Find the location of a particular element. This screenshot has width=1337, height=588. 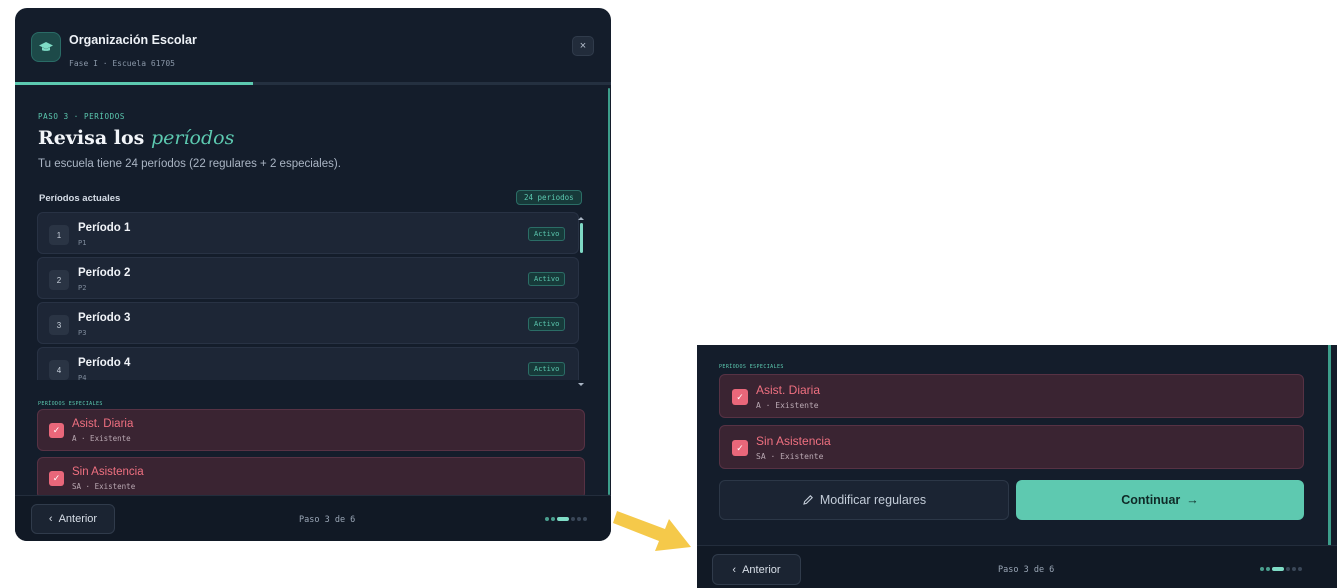

period-name: Período 4 is located at coordinates (104, 363).